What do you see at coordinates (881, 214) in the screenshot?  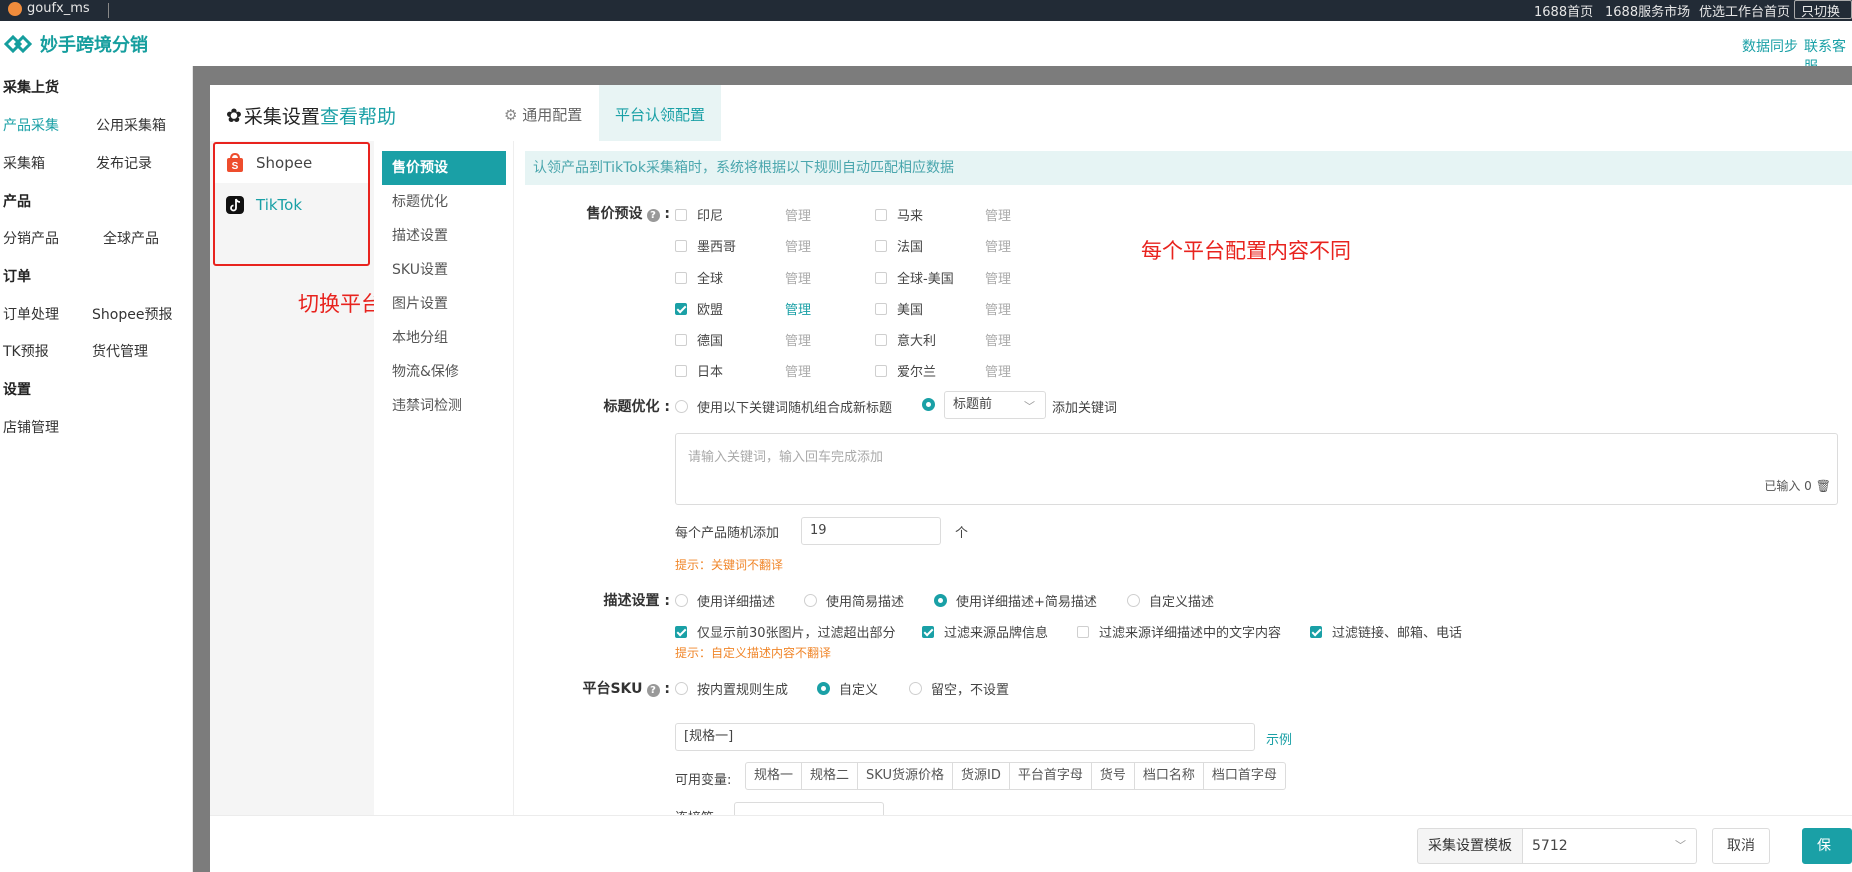 I see `checkbox-icon` at bounding box center [881, 214].